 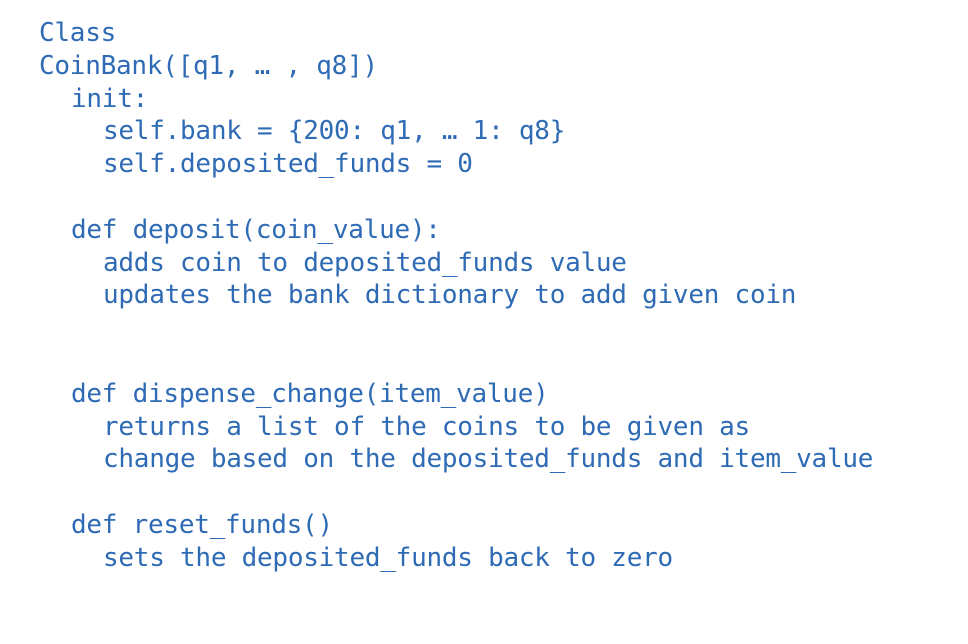 What do you see at coordinates (202, 524) in the screenshot?
I see `reset-funds-def-line: def reset_funds()` at bounding box center [202, 524].